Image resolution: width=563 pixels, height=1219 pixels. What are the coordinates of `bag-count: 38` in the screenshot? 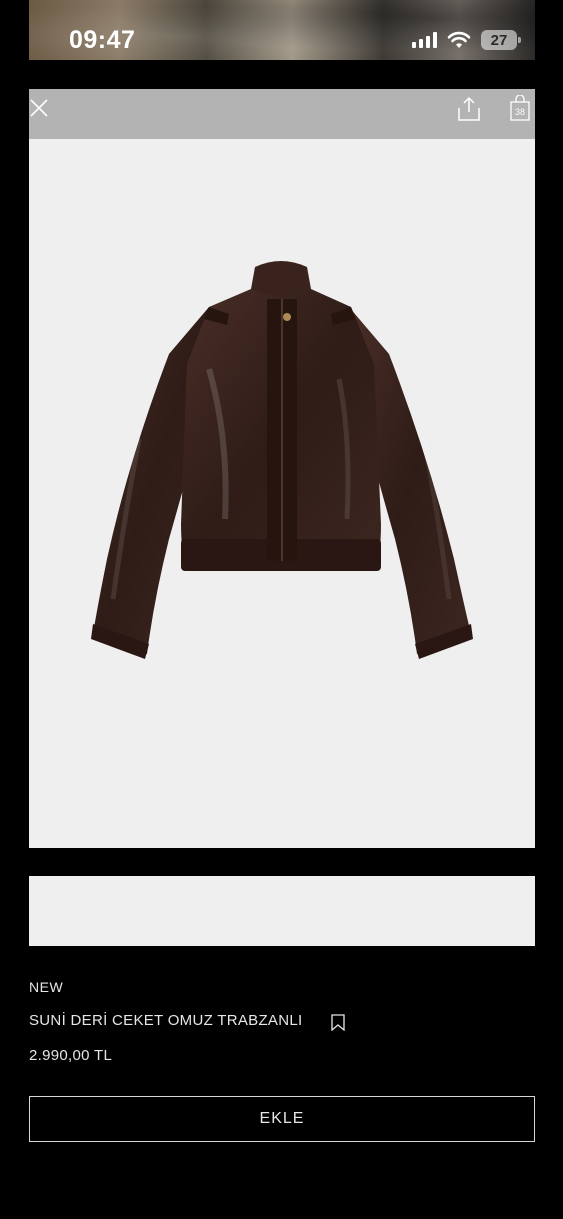 It's located at (519, 112).